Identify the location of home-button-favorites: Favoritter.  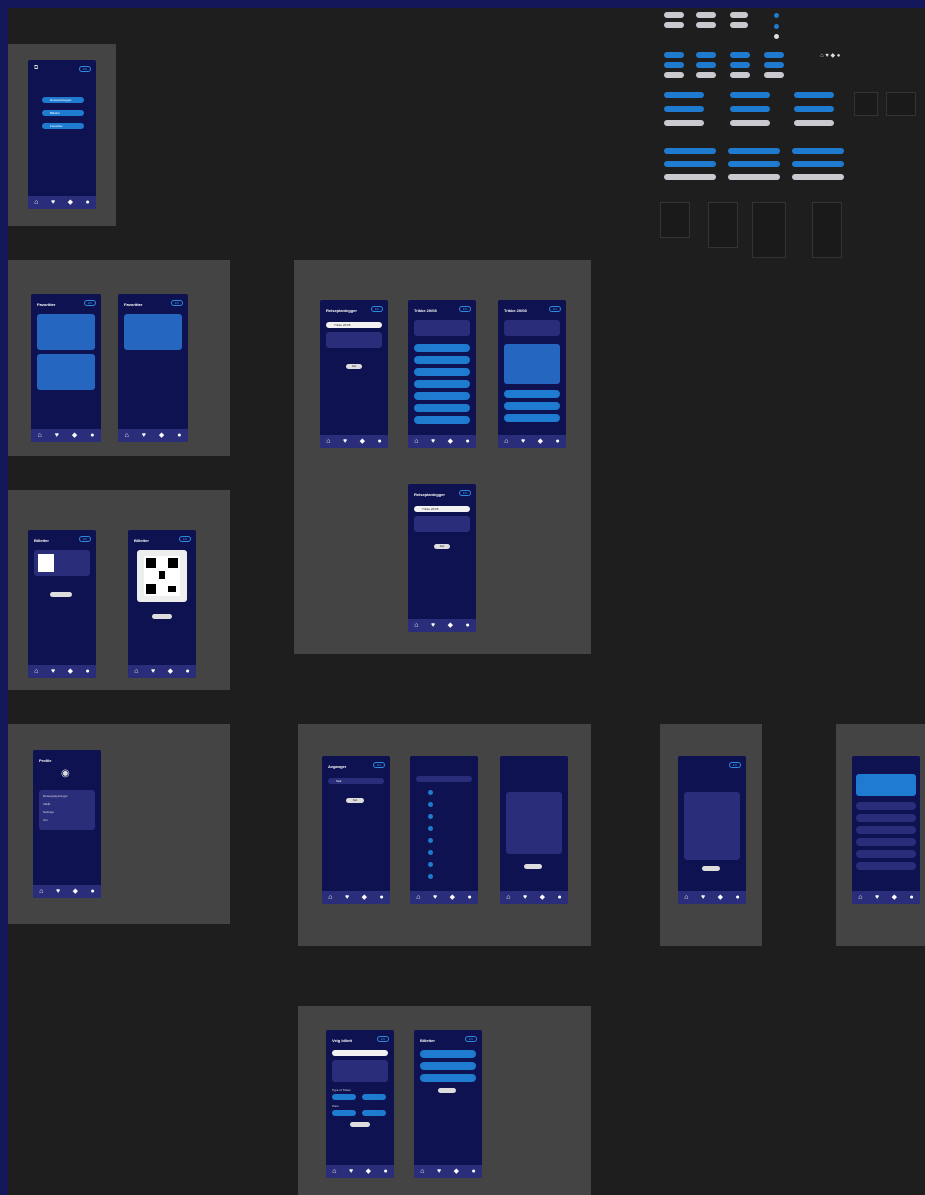
(63, 126).